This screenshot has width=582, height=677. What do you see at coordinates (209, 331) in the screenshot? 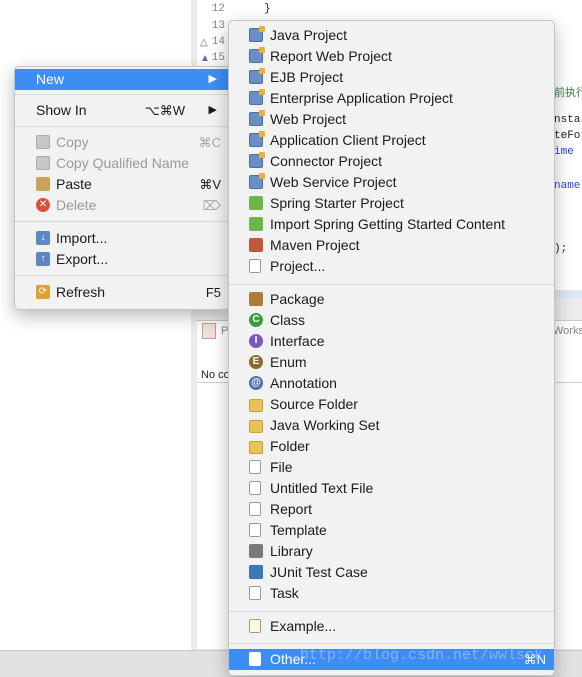
I see `problems-tab-icon` at bounding box center [209, 331].